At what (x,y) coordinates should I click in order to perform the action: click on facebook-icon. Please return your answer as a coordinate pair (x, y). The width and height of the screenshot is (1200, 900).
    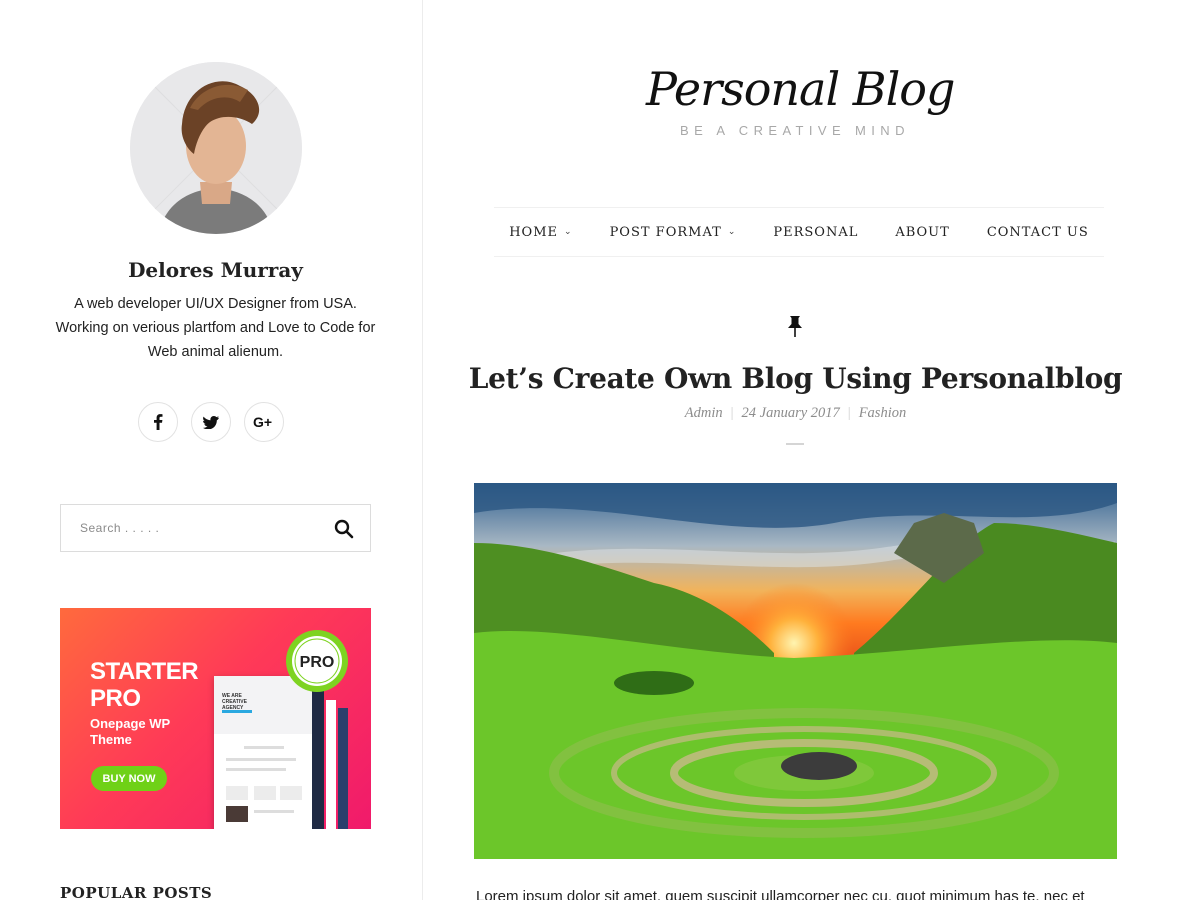
    Looking at the image, I should click on (158, 422).